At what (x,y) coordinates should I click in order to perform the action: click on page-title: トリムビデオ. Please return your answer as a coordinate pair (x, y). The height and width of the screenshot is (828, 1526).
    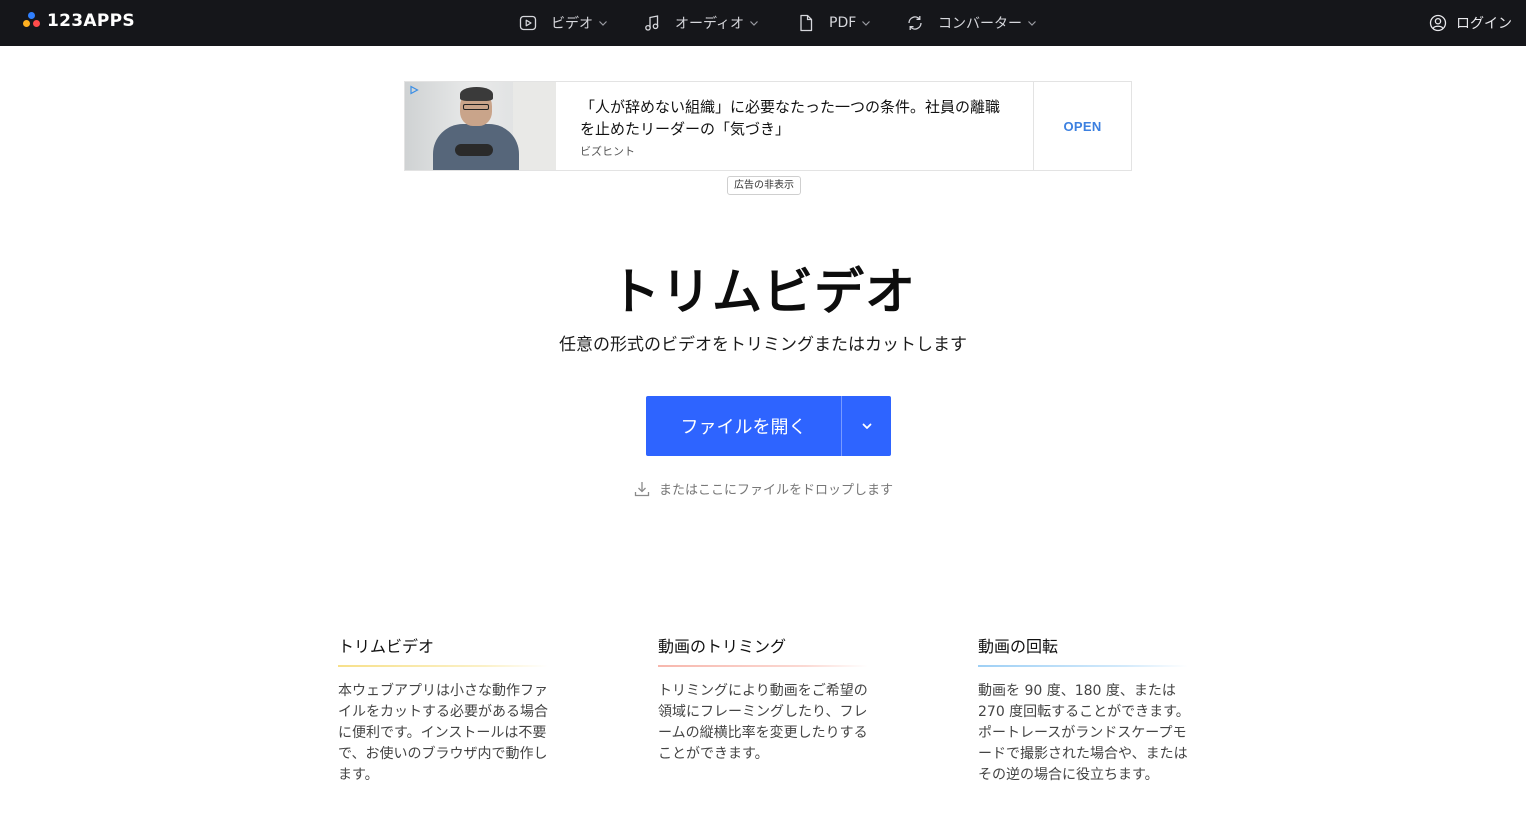
    Looking at the image, I should click on (763, 292).